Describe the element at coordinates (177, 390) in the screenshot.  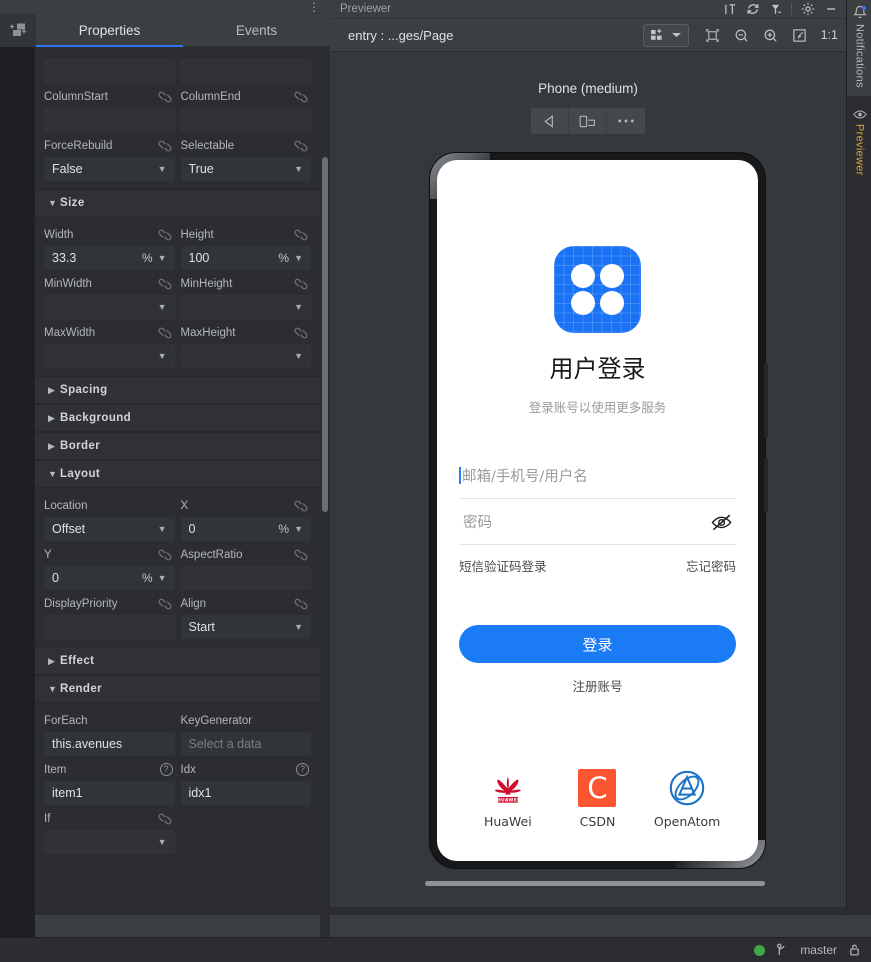
I see `section-header-spacing: ▶ Spacing` at that location.